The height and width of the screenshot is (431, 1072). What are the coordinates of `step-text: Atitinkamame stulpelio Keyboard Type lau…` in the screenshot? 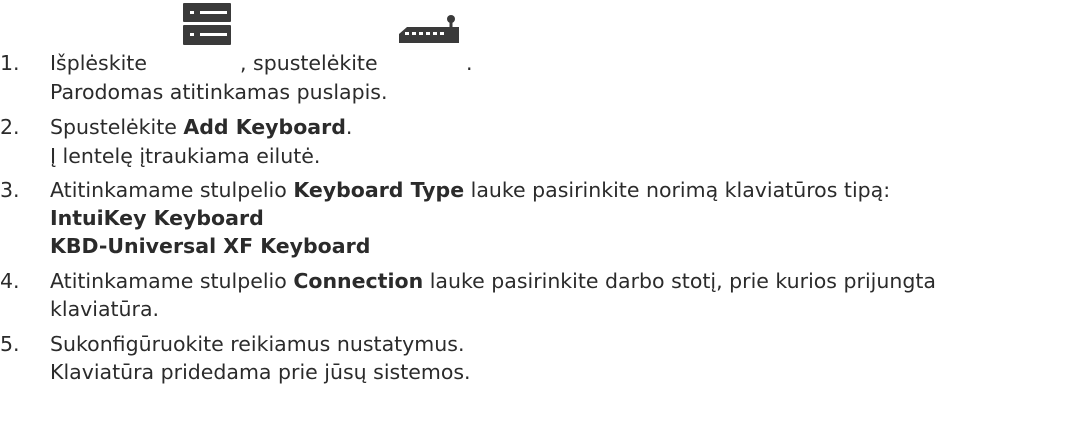 It's located at (470, 190).